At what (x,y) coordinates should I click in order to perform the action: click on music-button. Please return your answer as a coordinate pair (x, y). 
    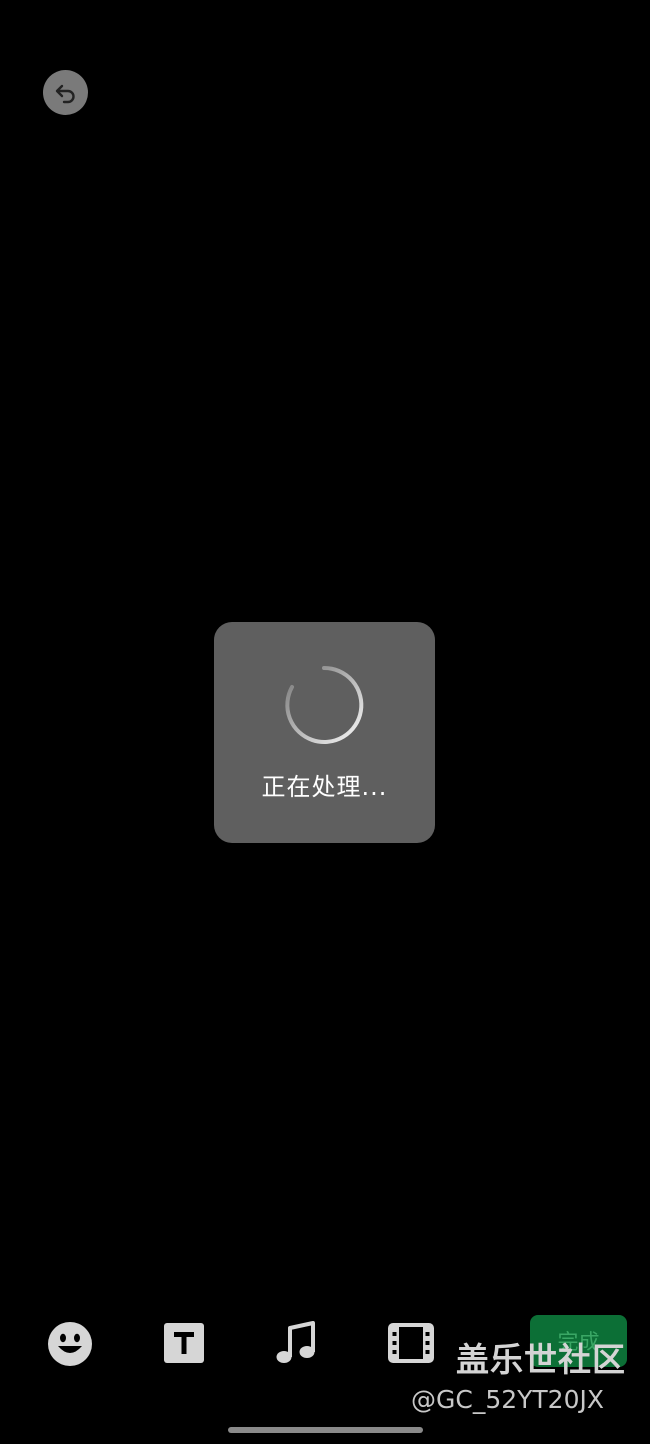
    Looking at the image, I should click on (296, 1343).